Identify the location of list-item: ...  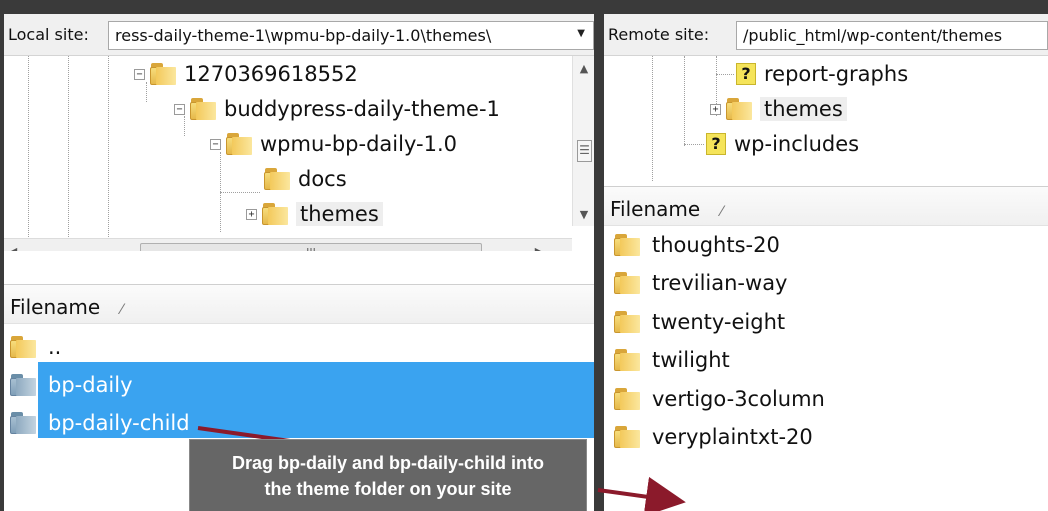
(37, 347).